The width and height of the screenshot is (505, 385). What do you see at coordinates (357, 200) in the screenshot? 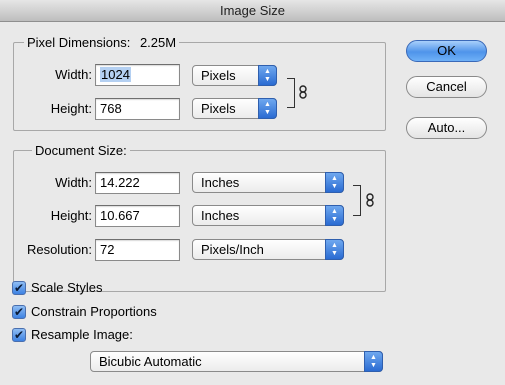
I see `doc-constrain-bracket` at bounding box center [357, 200].